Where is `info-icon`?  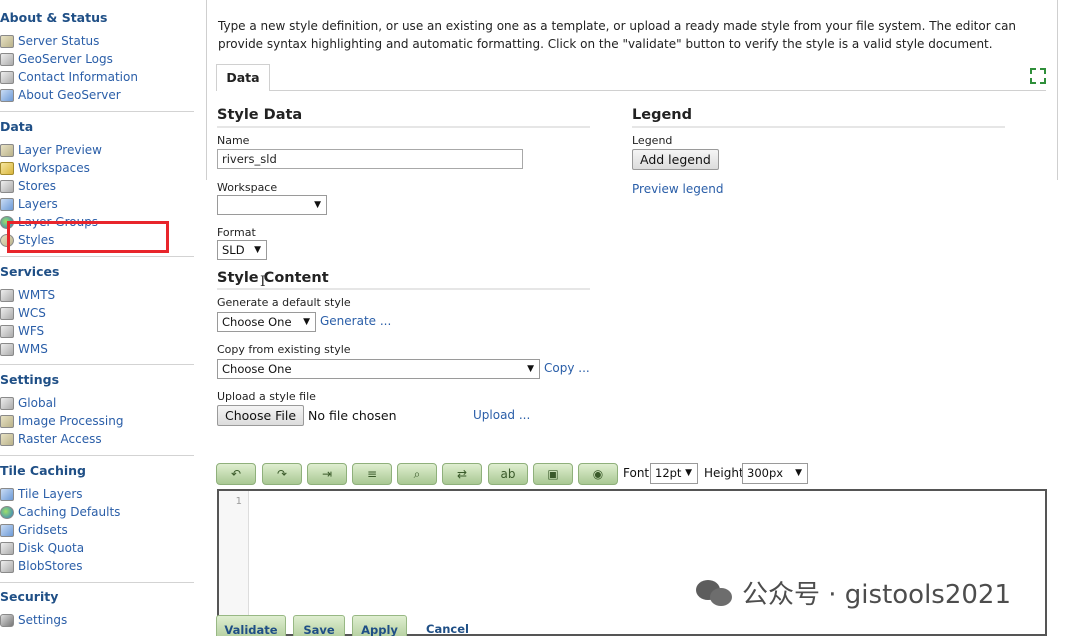
info-icon is located at coordinates (7, 95).